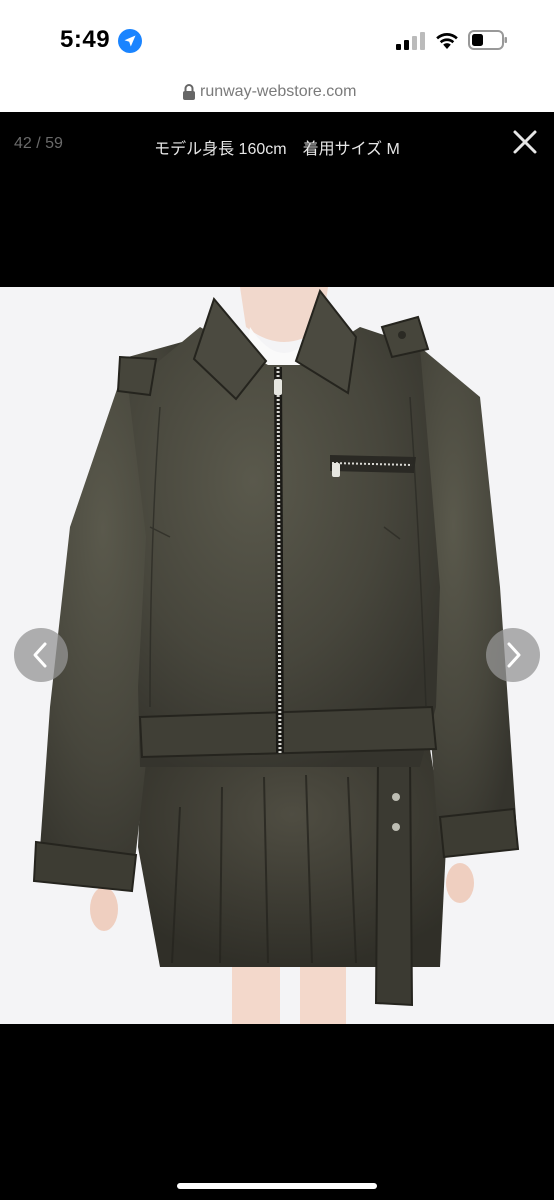 The image size is (554, 1200). Describe the element at coordinates (130, 41) in the screenshot. I see `location-arrow-icon` at that location.